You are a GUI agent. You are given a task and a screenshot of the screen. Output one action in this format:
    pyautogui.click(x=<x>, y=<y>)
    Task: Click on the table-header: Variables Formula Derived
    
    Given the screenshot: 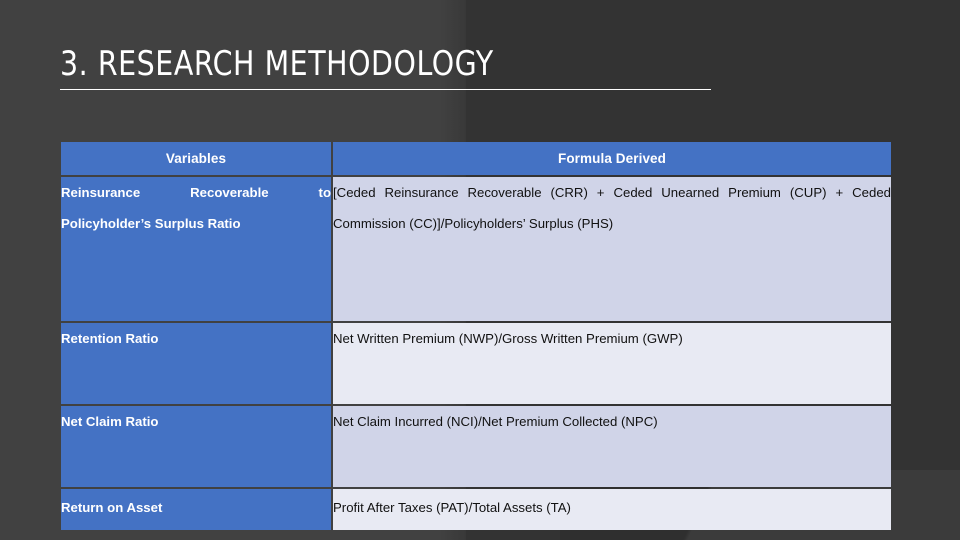 What is the action you would take?
    pyautogui.click(x=476, y=158)
    